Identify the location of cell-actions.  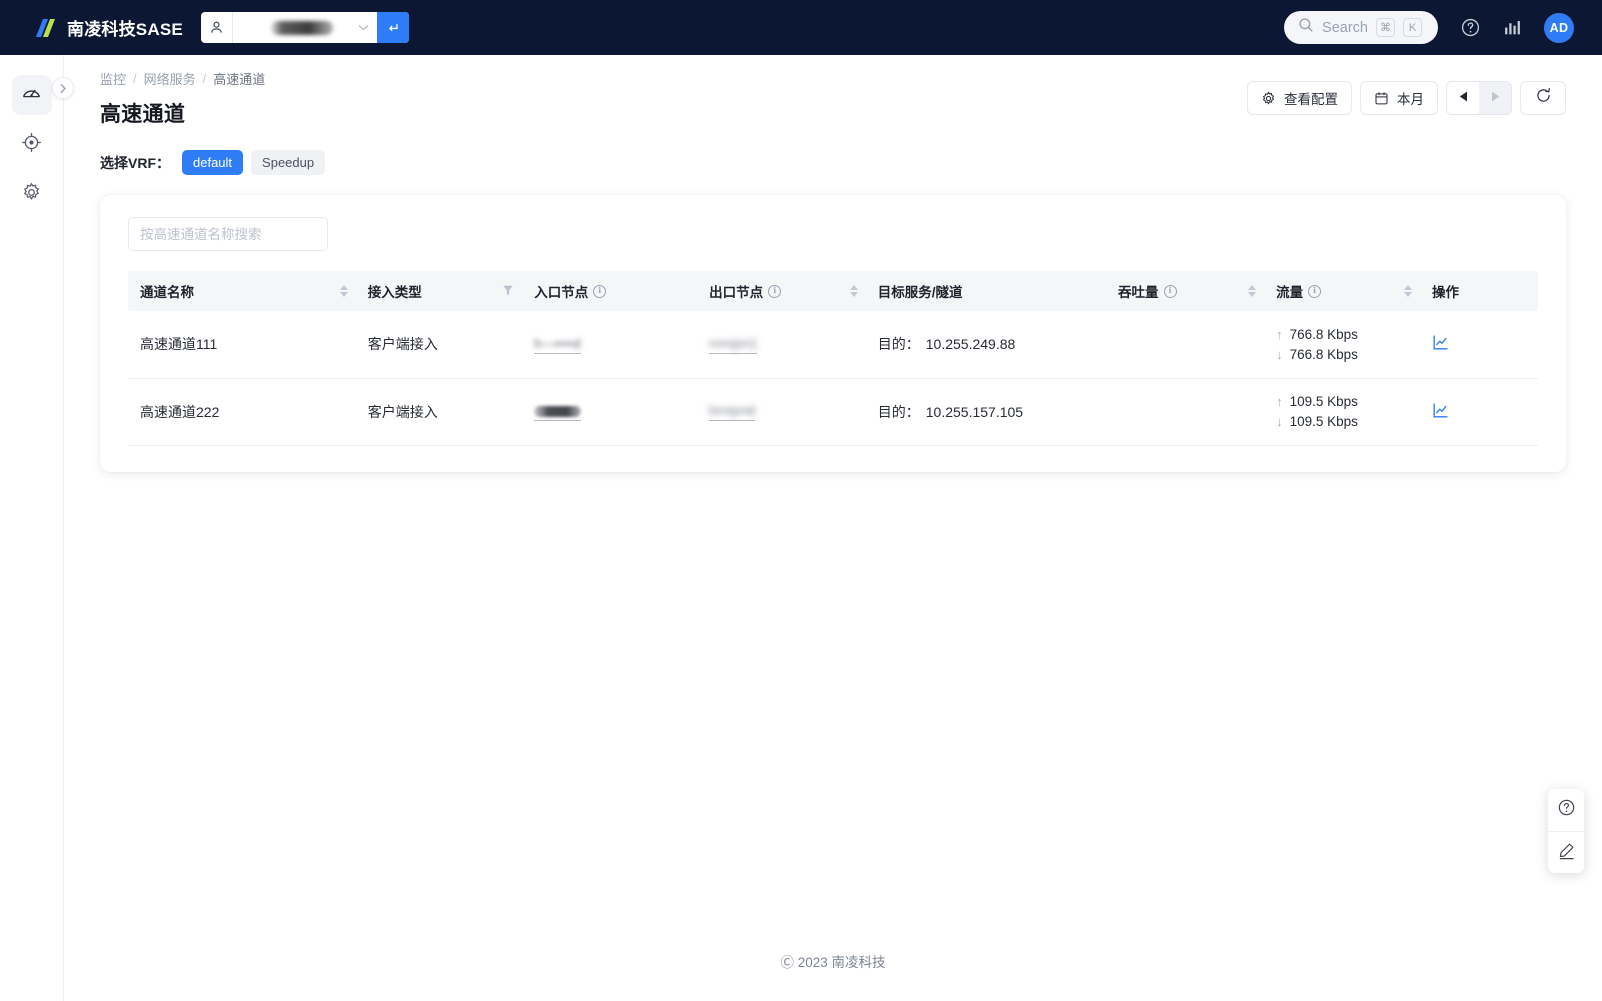
(1480, 412).